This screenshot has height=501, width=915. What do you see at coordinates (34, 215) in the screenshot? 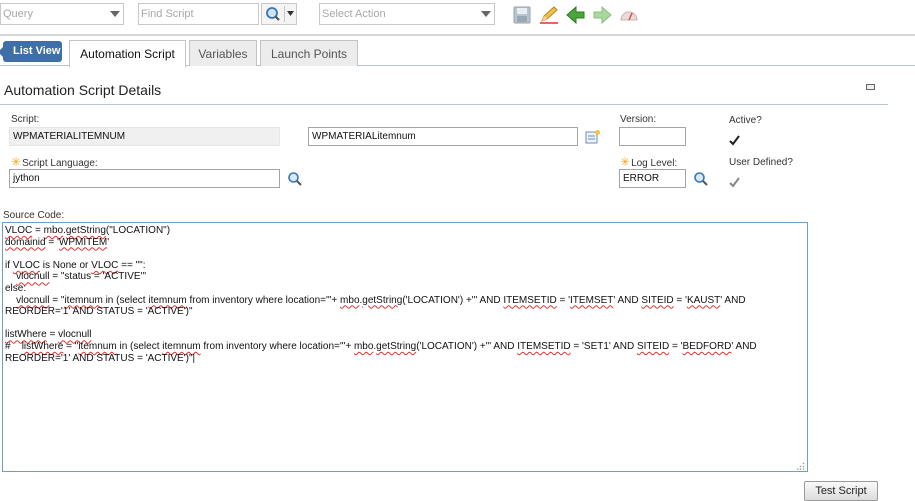
I see `source-code-label: Source Code:` at bounding box center [34, 215].